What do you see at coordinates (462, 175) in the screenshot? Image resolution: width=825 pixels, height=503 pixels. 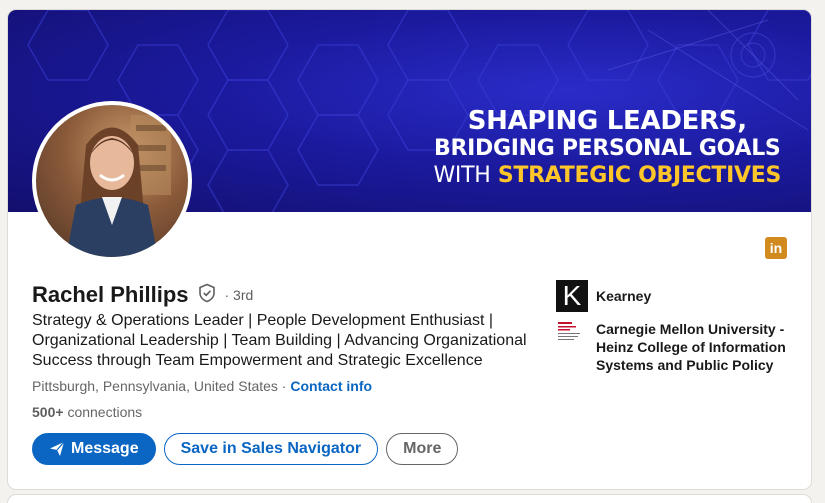 I see `banner-line-3-plain: WITH` at bounding box center [462, 175].